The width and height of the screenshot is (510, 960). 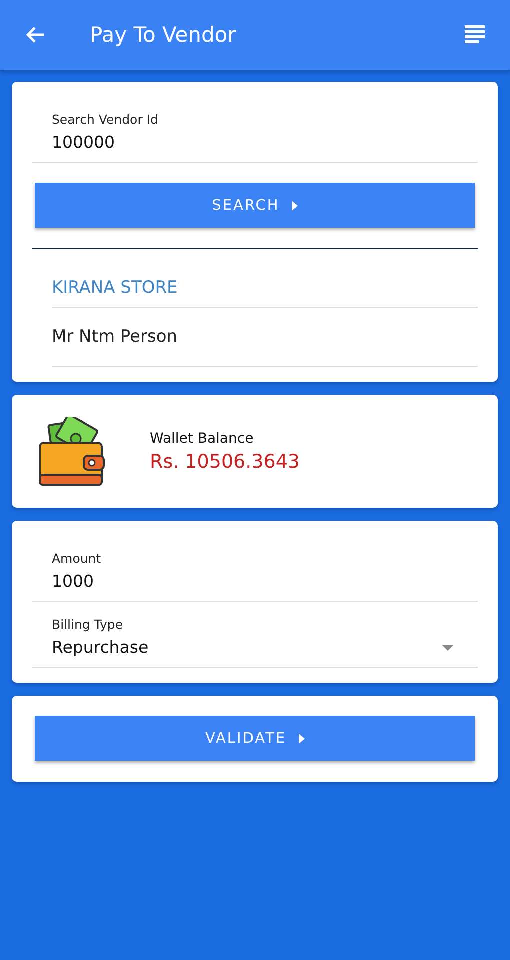 What do you see at coordinates (475, 35) in the screenshot?
I see `menu-icon` at bounding box center [475, 35].